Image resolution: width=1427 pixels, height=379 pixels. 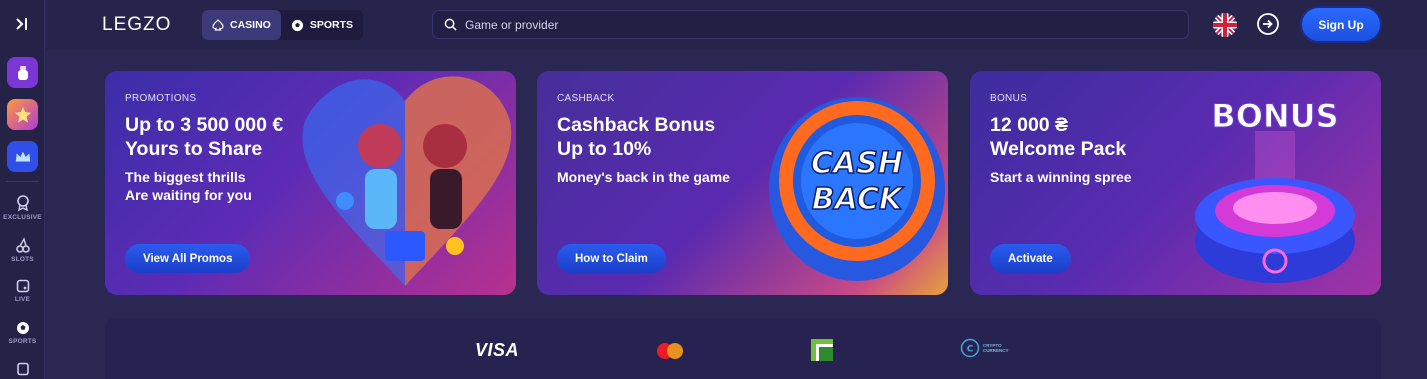 What do you see at coordinates (22, 114) in the screenshot?
I see `star-icon` at bounding box center [22, 114].